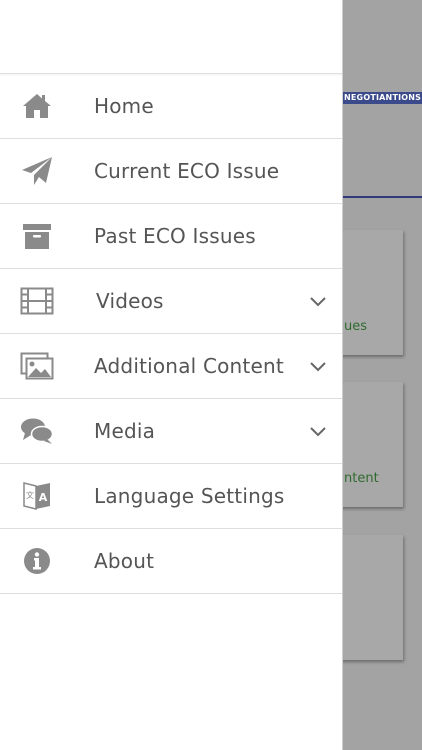 The width and height of the screenshot is (422, 750). What do you see at coordinates (37, 496) in the screenshot?
I see `language-icon: A 文` at bounding box center [37, 496].